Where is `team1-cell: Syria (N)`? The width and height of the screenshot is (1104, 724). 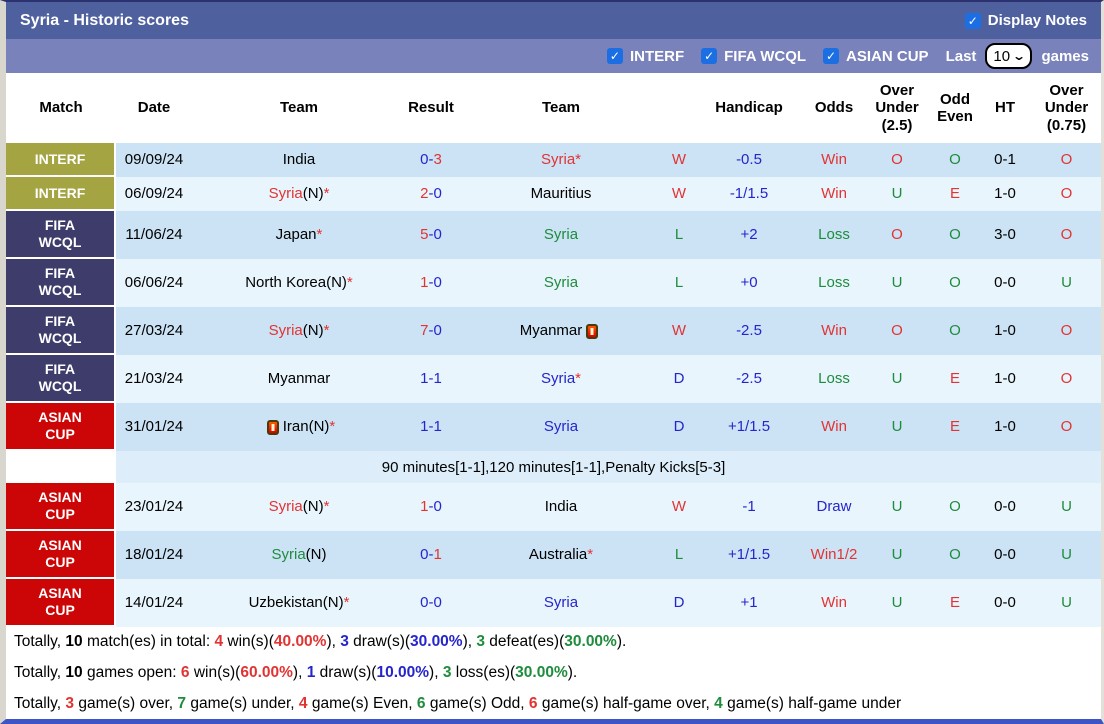
team1-cell: Syria (N) is located at coordinates (299, 555).